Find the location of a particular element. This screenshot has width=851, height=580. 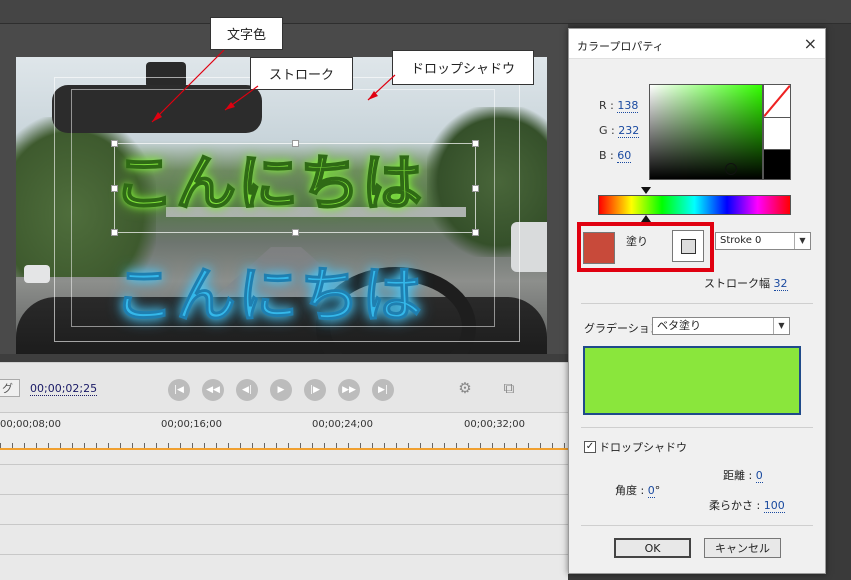

transport-bar: グ 00;00;02;25 |◀ ◀◀ ◀| ▶ |▶ ▶▶ ▶| ⚙ ⧉ is located at coordinates (284, 387).